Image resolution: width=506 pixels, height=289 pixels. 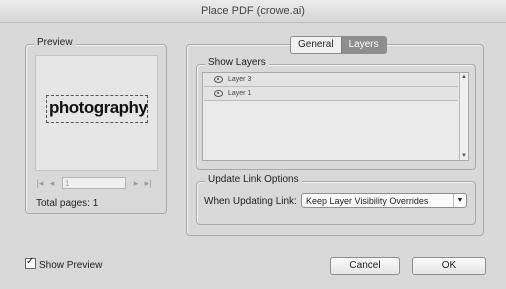 I want to click on show-preview-checkbox: ✓, so click(x=30, y=262).